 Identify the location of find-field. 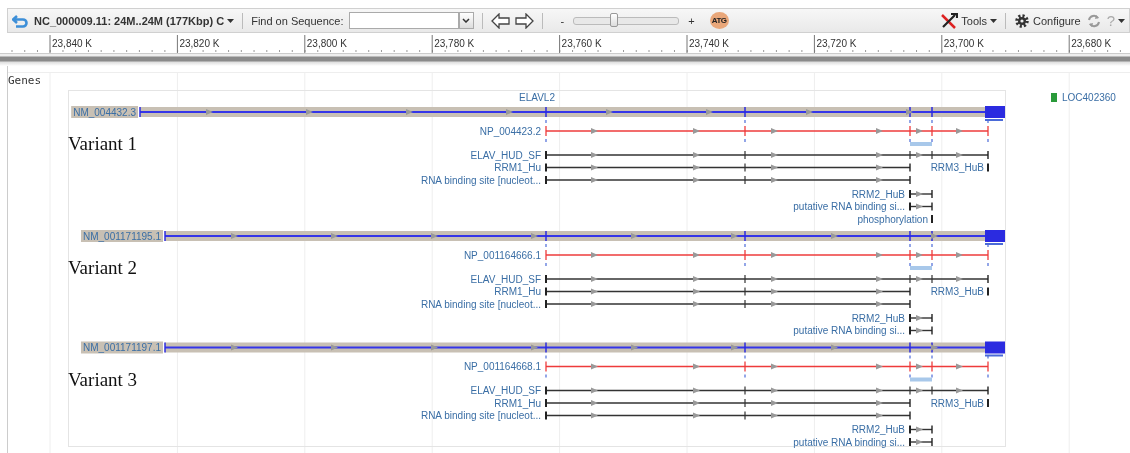
(403, 20).